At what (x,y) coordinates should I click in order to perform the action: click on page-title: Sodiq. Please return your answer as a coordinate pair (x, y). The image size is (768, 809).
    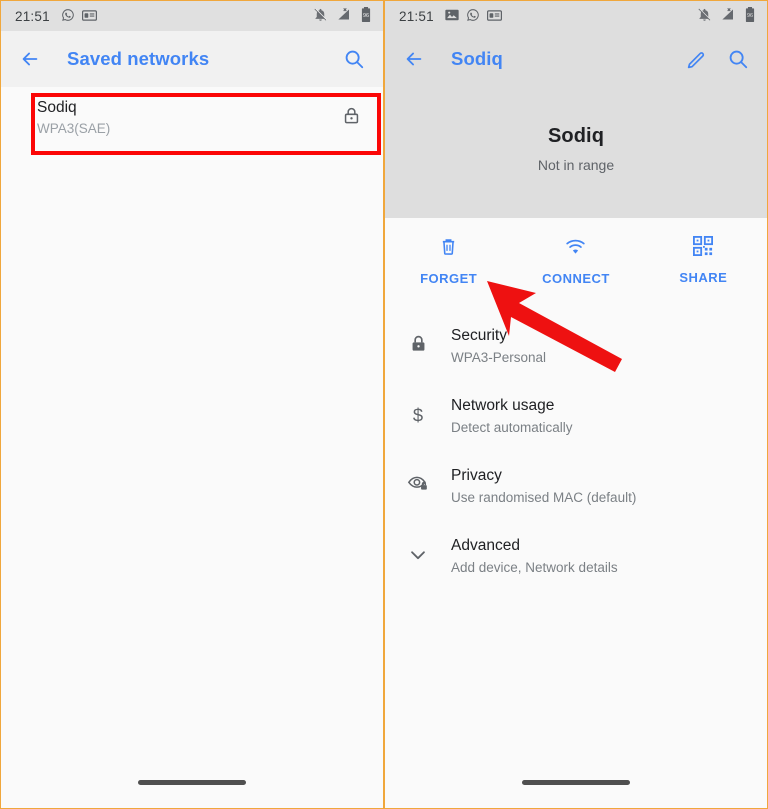
    Looking at the image, I should click on (477, 58).